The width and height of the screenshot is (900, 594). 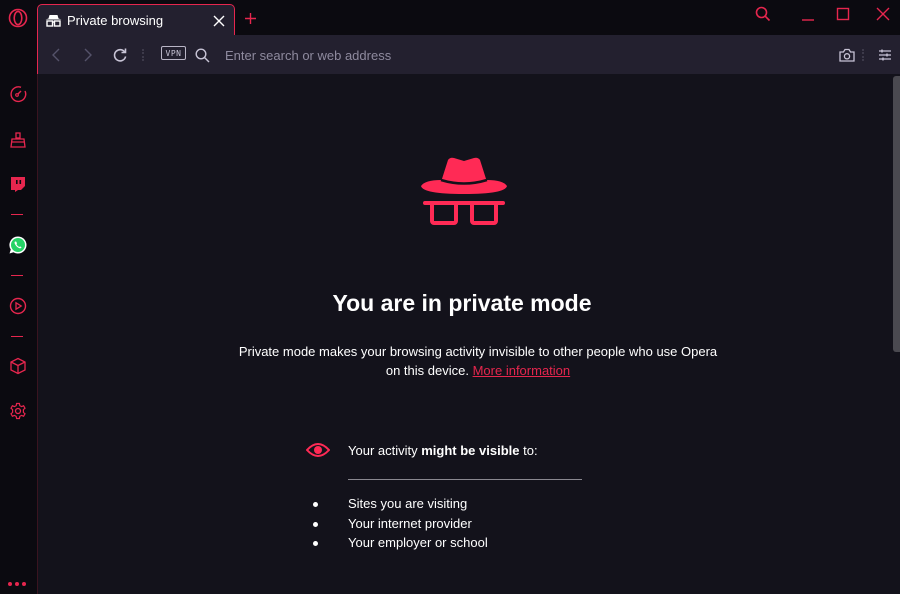 I want to click on twitch-icon, so click(x=18, y=184).